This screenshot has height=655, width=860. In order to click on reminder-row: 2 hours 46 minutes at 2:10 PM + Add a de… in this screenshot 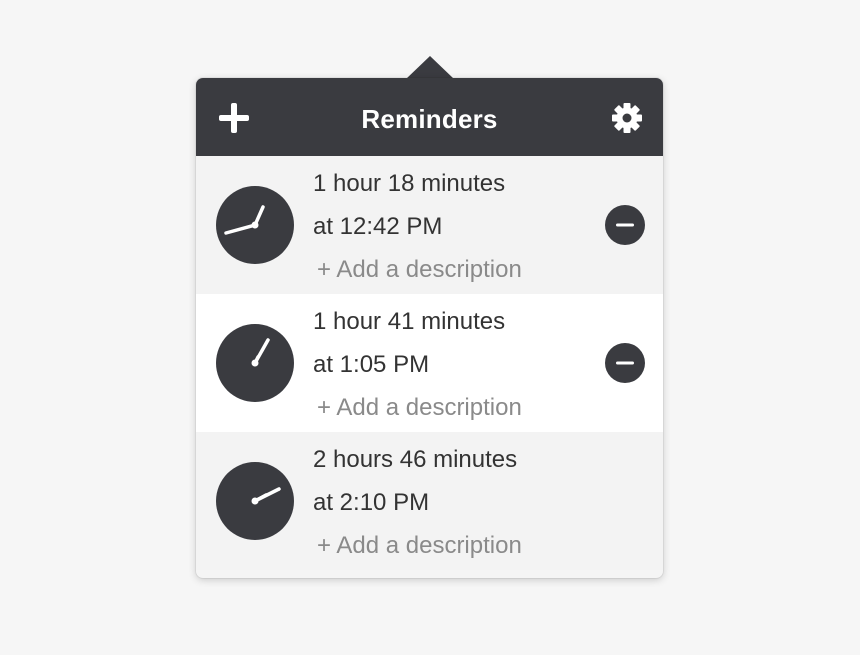, I will do `click(429, 501)`.